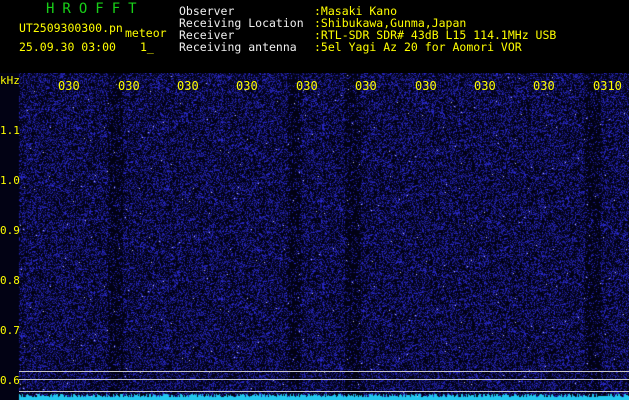 The height and width of the screenshot is (400, 629). What do you see at coordinates (324, 391) in the screenshot?
I see `marker-line-lower` at bounding box center [324, 391].